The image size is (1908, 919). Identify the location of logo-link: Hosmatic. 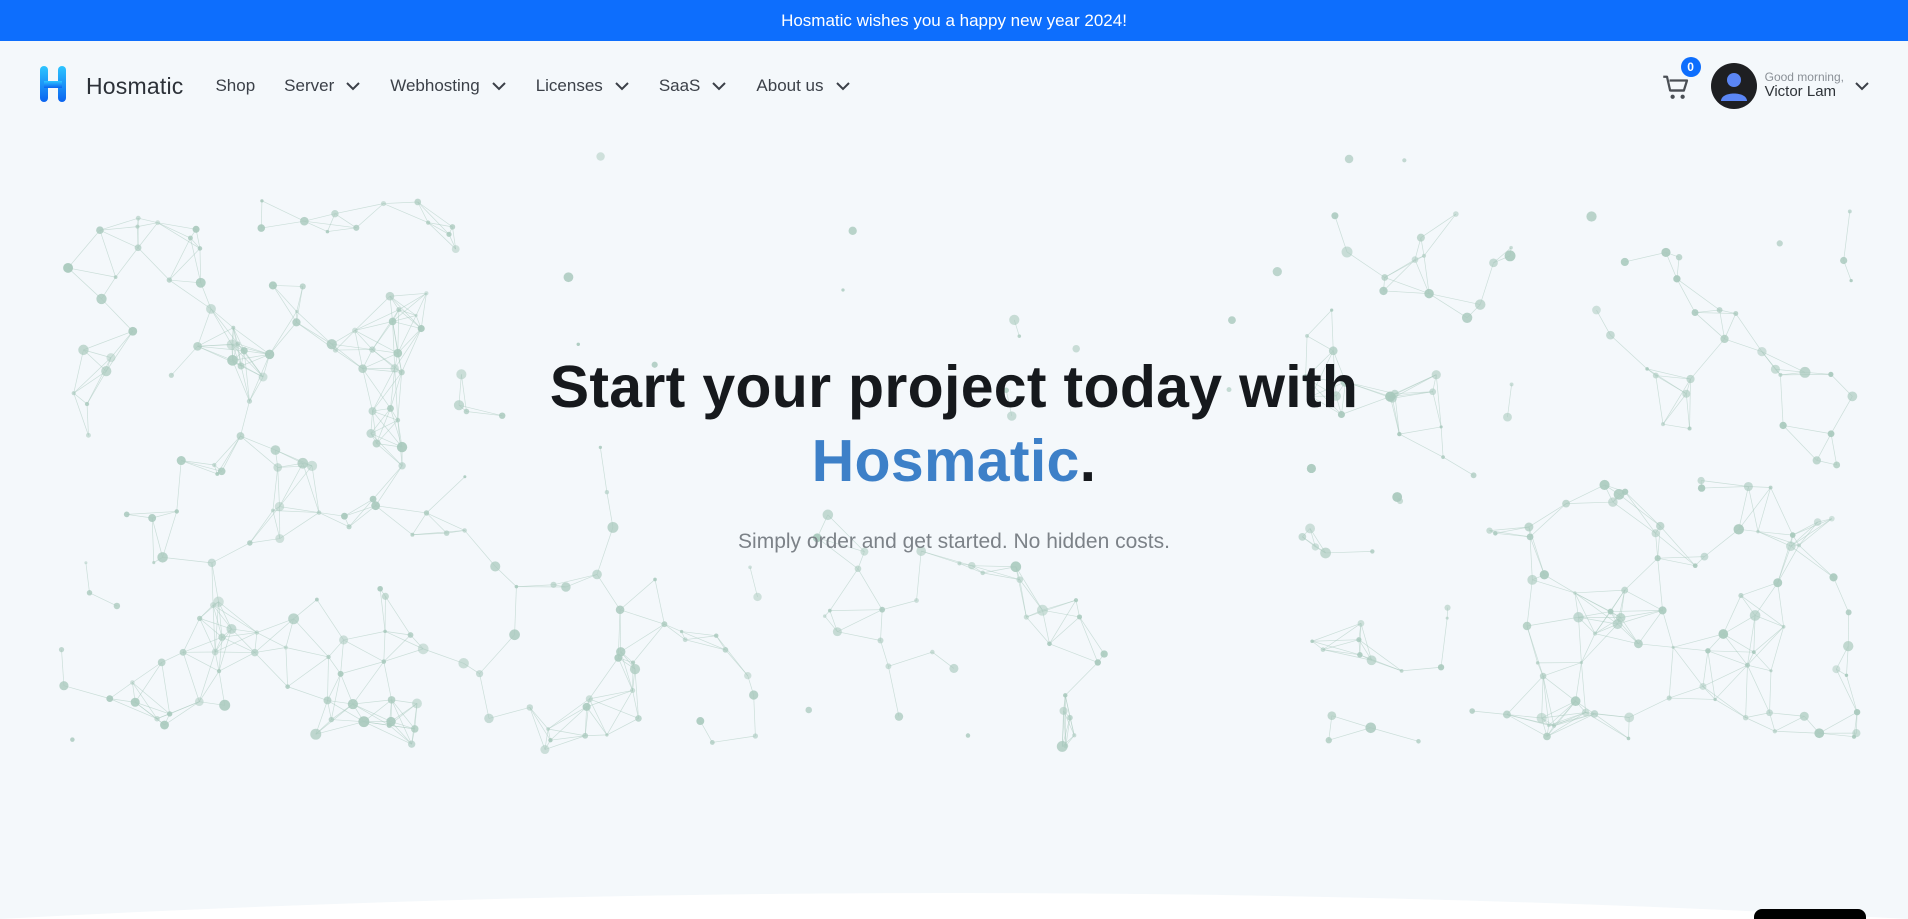
(110, 86).